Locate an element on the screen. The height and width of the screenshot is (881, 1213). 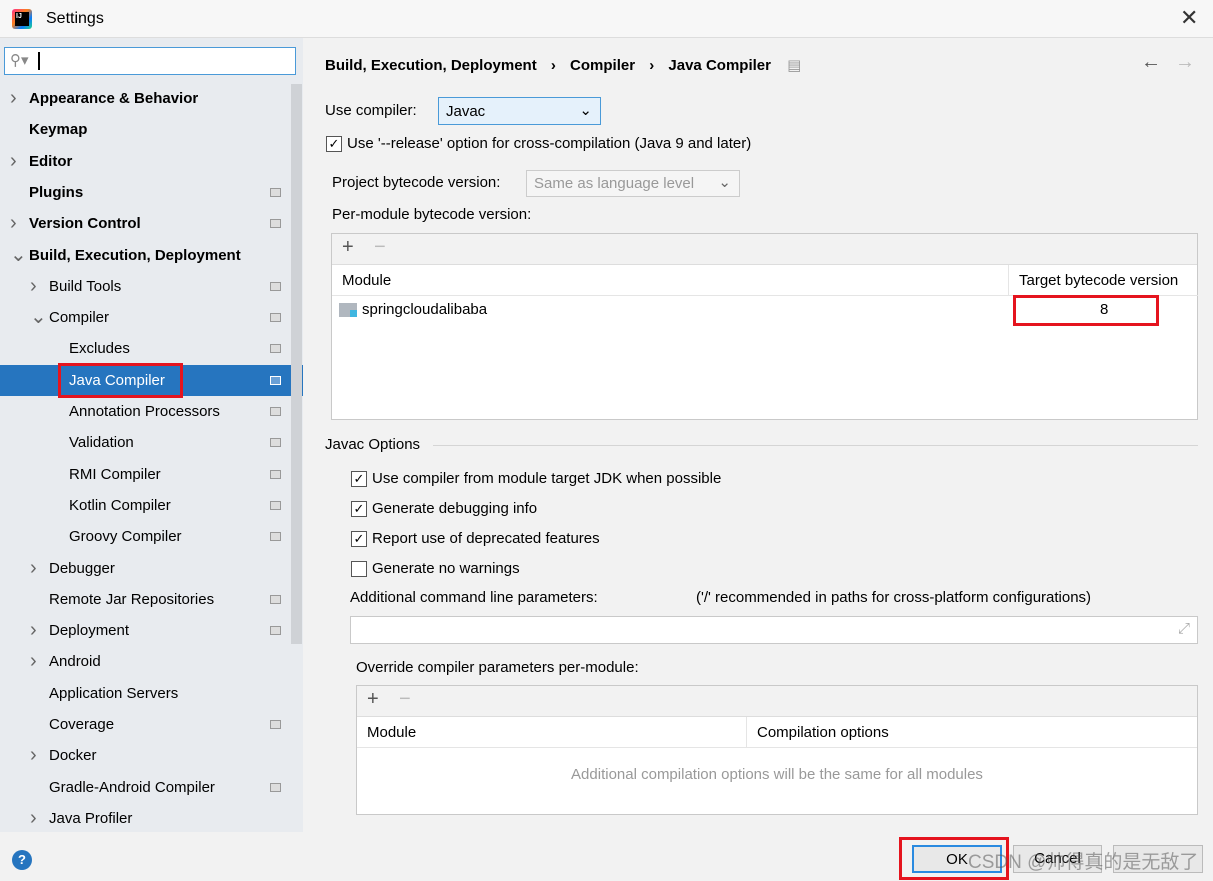
breadcrumb-item: Compiler is located at coordinates (603, 65).